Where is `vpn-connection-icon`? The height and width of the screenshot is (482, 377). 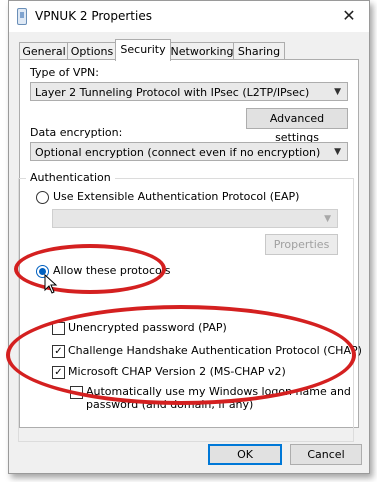 vpn-connection-icon is located at coordinates (22, 16).